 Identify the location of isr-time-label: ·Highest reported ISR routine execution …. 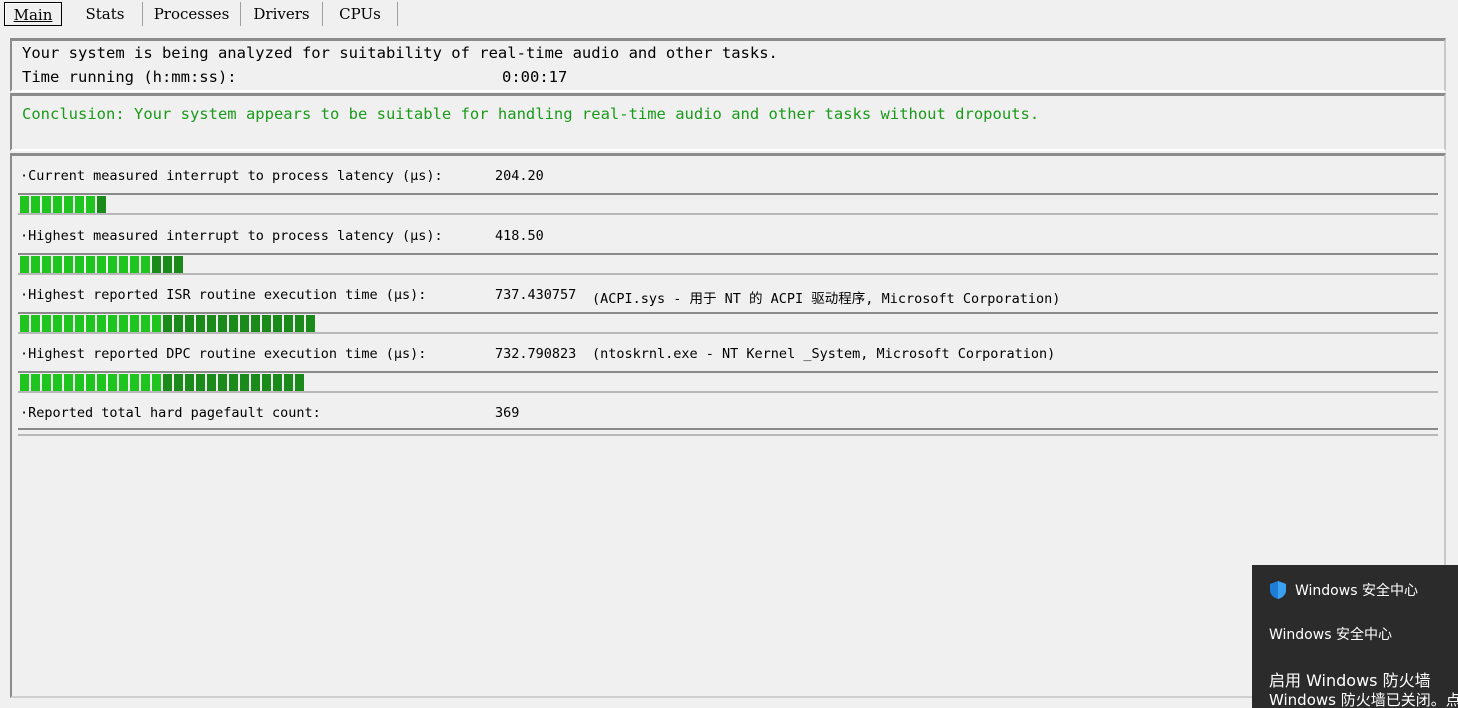
(223, 295).